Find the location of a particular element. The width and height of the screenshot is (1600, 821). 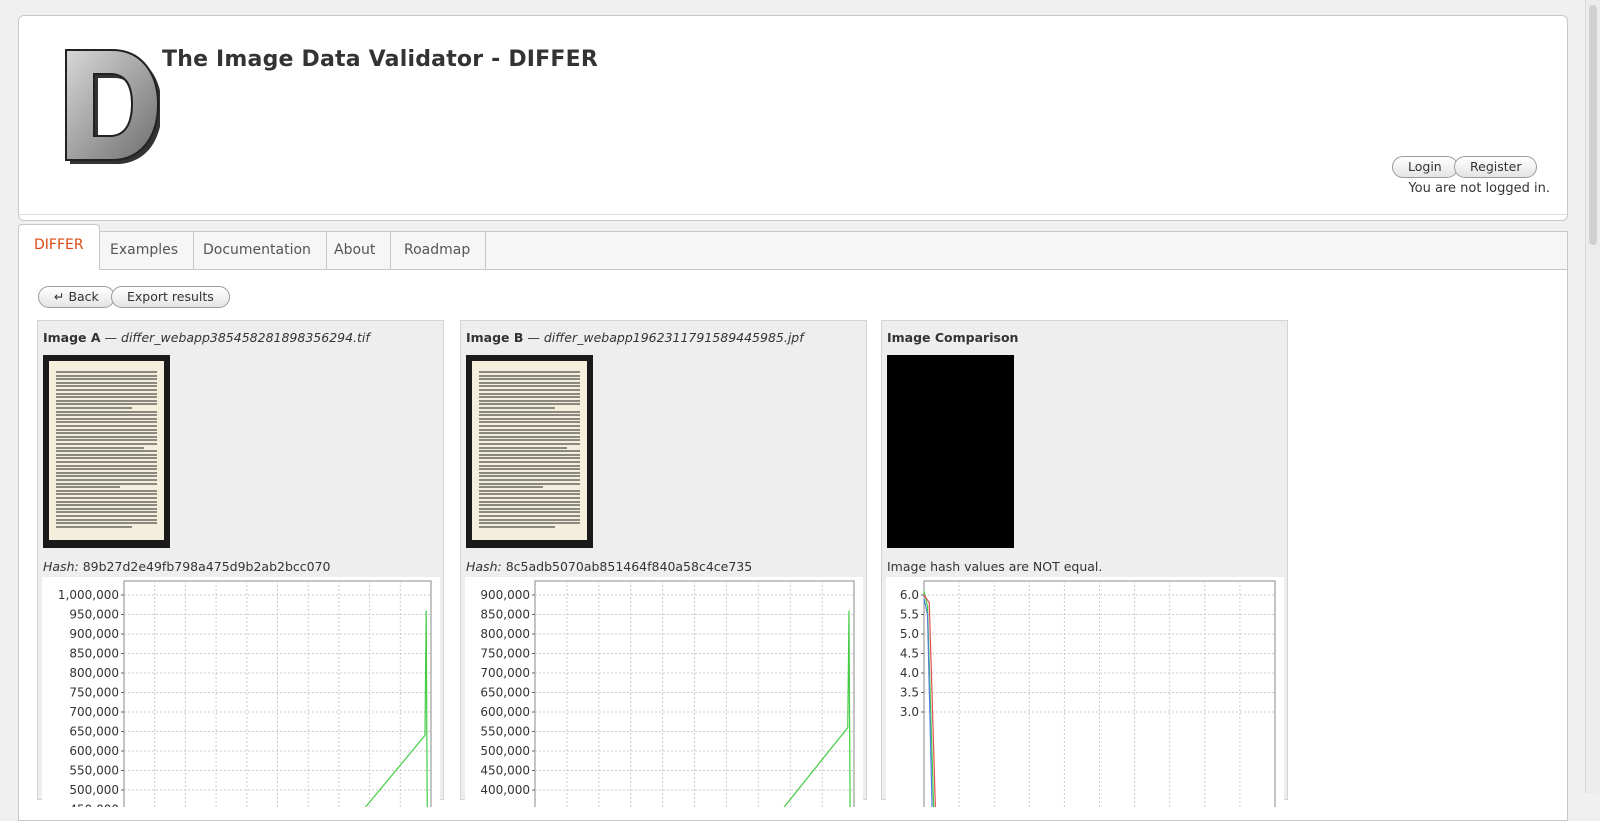

image-b-hash: Hash: 8c5adb5070ab851464f840a58c4ce735 is located at coordinates (609, 566).